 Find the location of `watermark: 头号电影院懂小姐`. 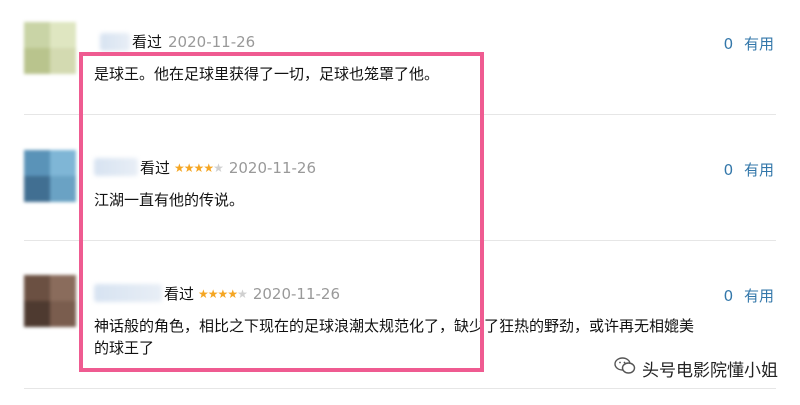

watermark: 头号电影院懂小姐 is located at coordinates (696, 368).